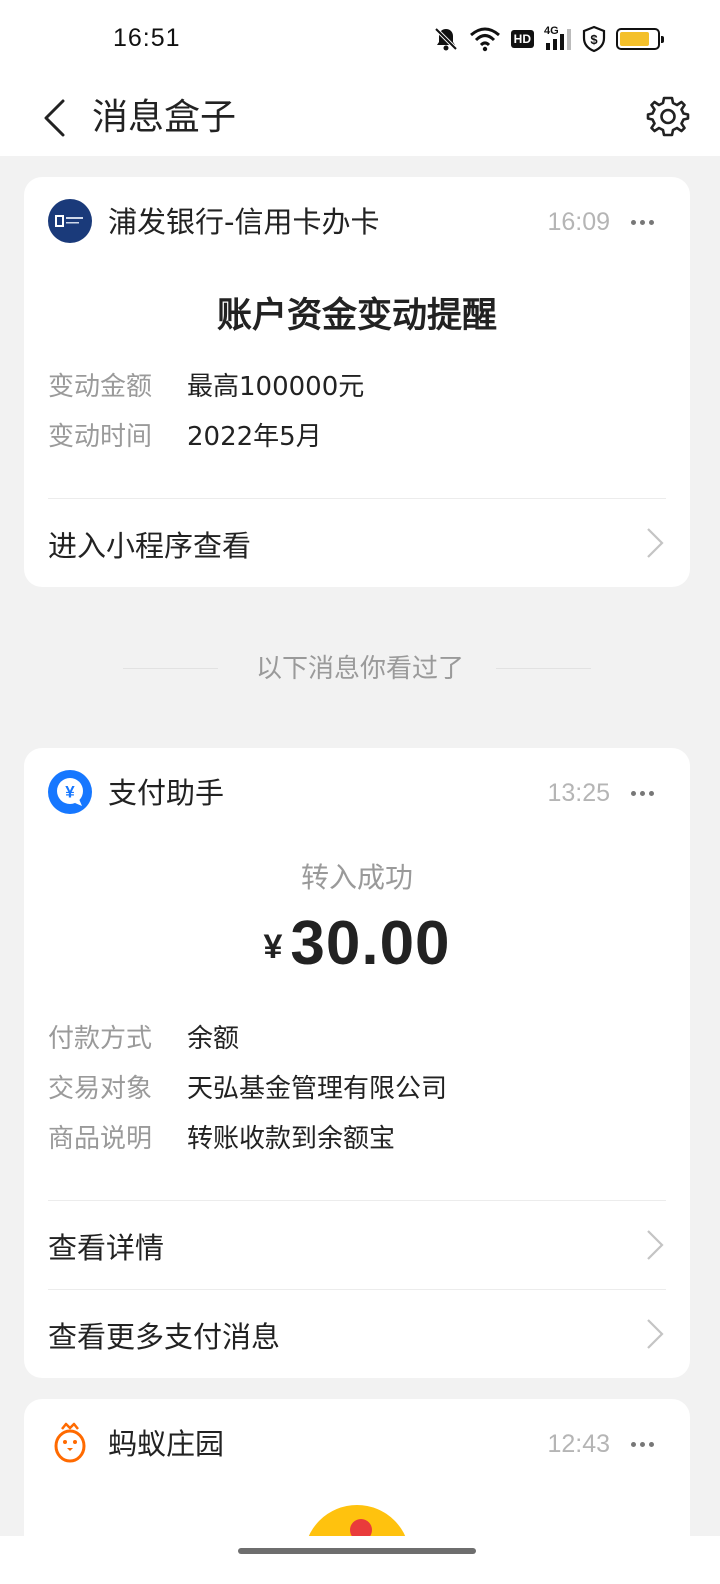 The height and width of the screenshot is (1584, 720). I want to click on more-payment-messages-link: 查看更多支付消息, so click(357, 1334).